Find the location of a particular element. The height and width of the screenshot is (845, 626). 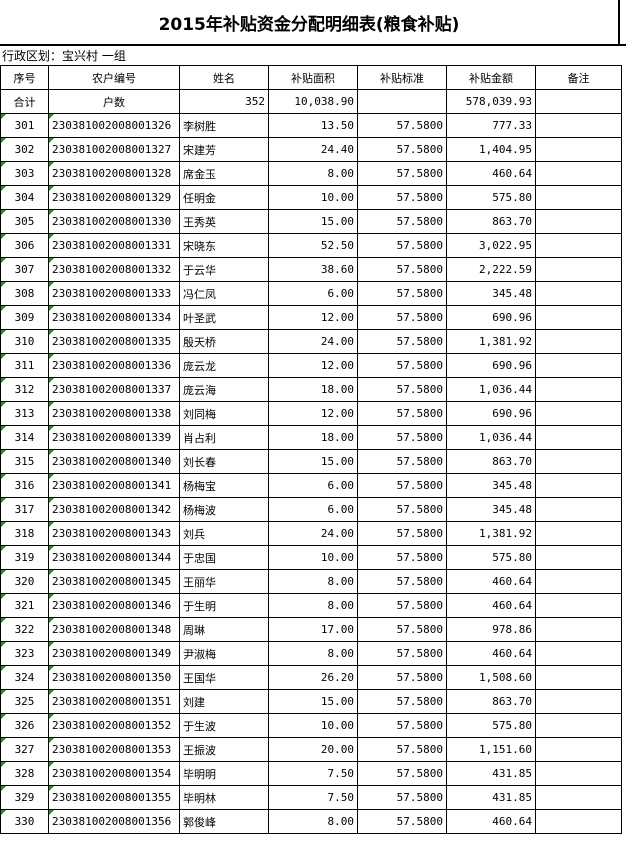

row-number-cell: 320 is located at coordinates (24, 581).